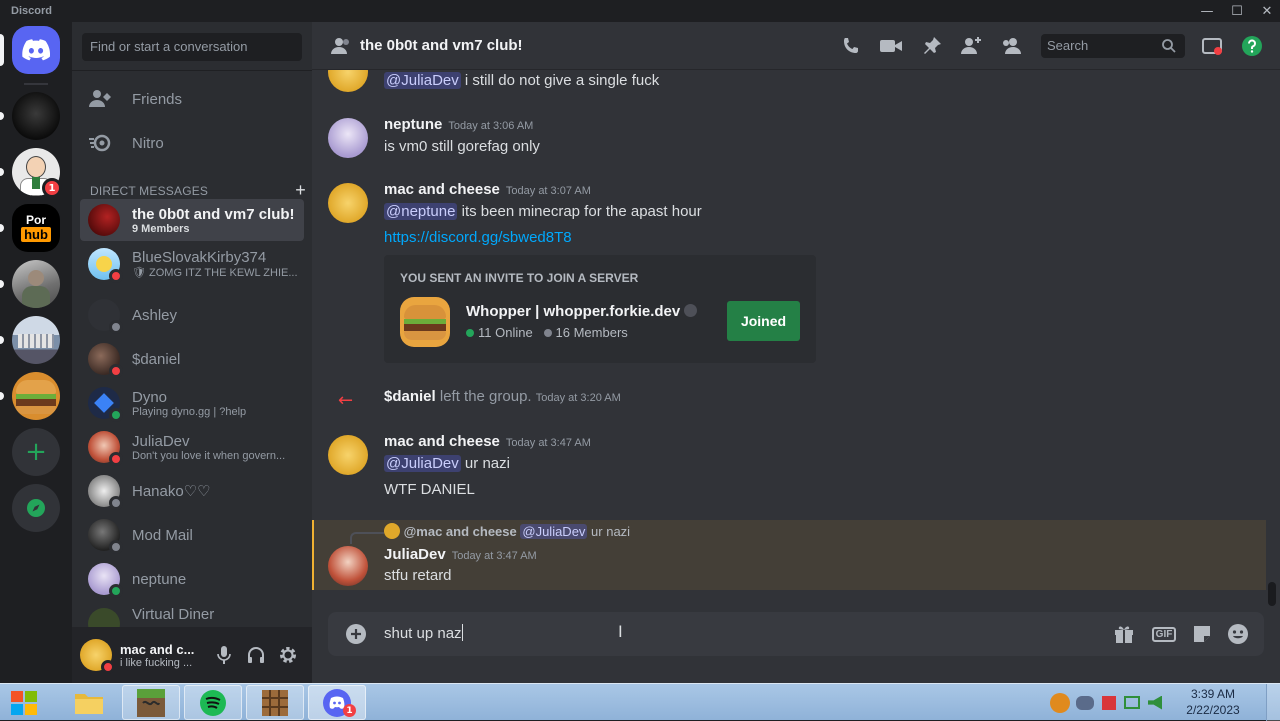  Describe the element at coordinates (192, 143) in the screenshot. I see `nitro-nav: Nitro` at that location.